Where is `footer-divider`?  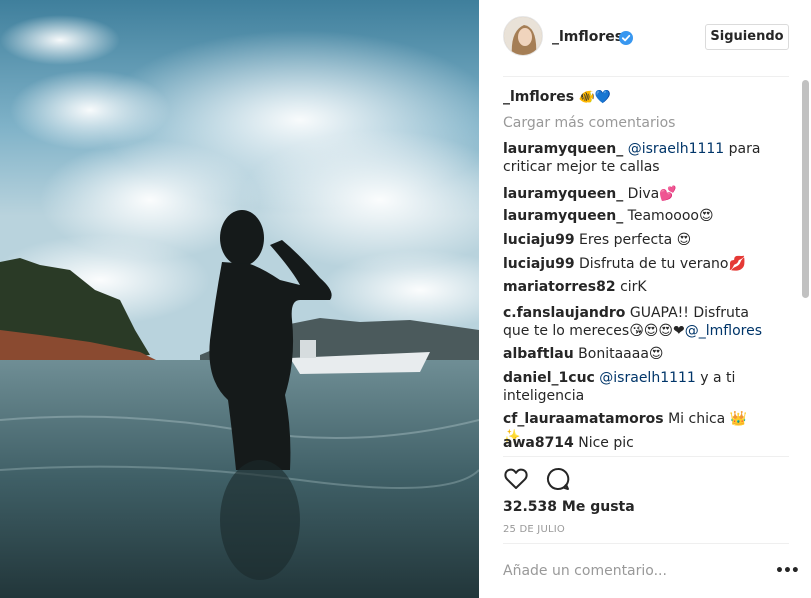 footer-divider is located at coordinates (646, 543).